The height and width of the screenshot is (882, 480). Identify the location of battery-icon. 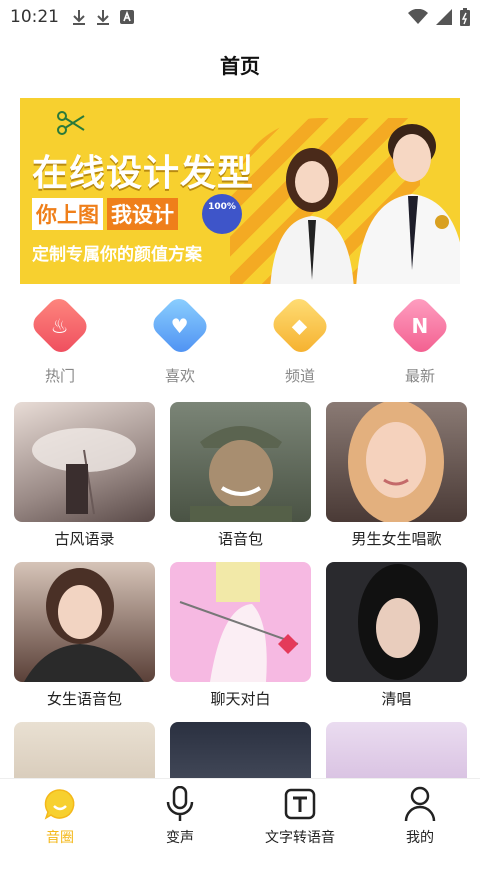
(465, 17).